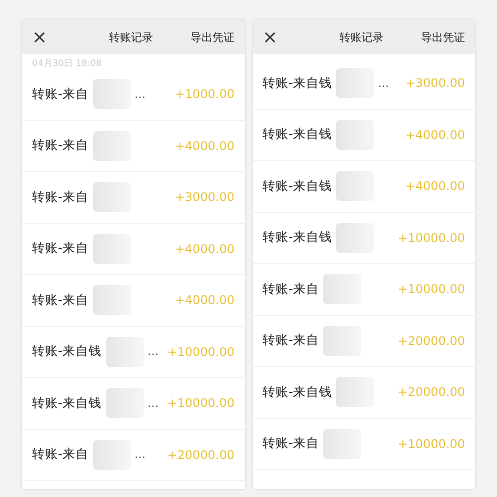  Describe the element at coordinates (204, 94) in the screenshot. I see `amount-text: +1000.00` at that location.